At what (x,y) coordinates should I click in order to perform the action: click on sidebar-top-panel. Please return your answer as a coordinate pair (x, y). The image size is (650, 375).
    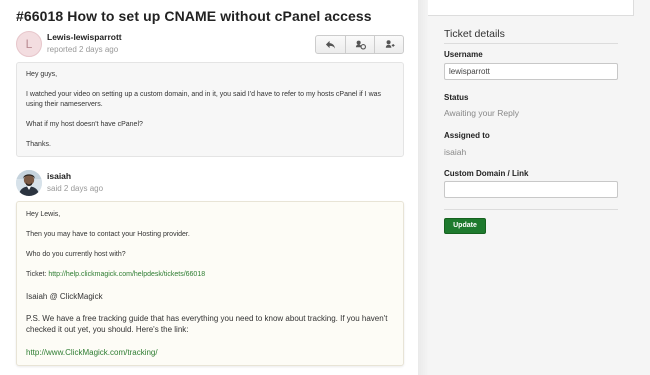
    Looking at the image, I should click on (531, 8).